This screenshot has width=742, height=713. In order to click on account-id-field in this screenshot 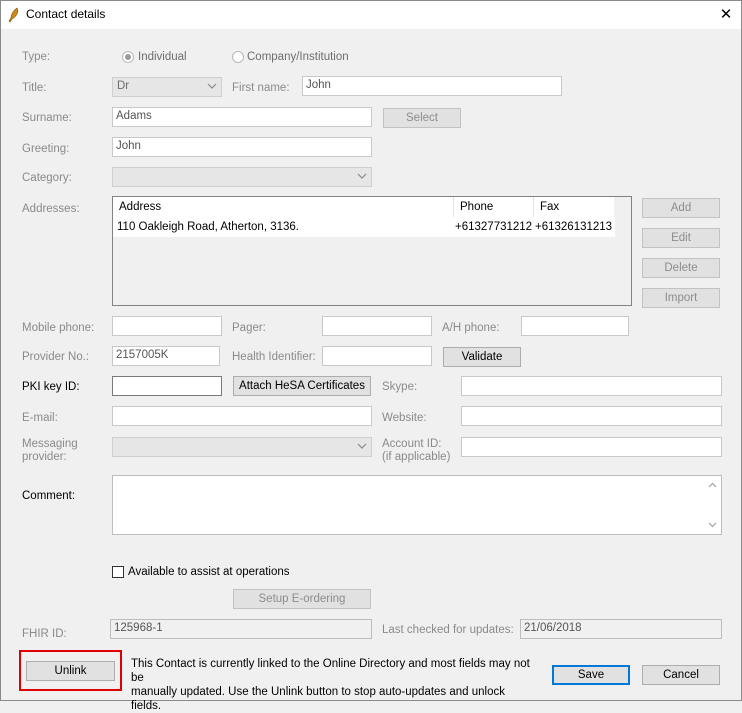, I will do `click(591, 447)`.